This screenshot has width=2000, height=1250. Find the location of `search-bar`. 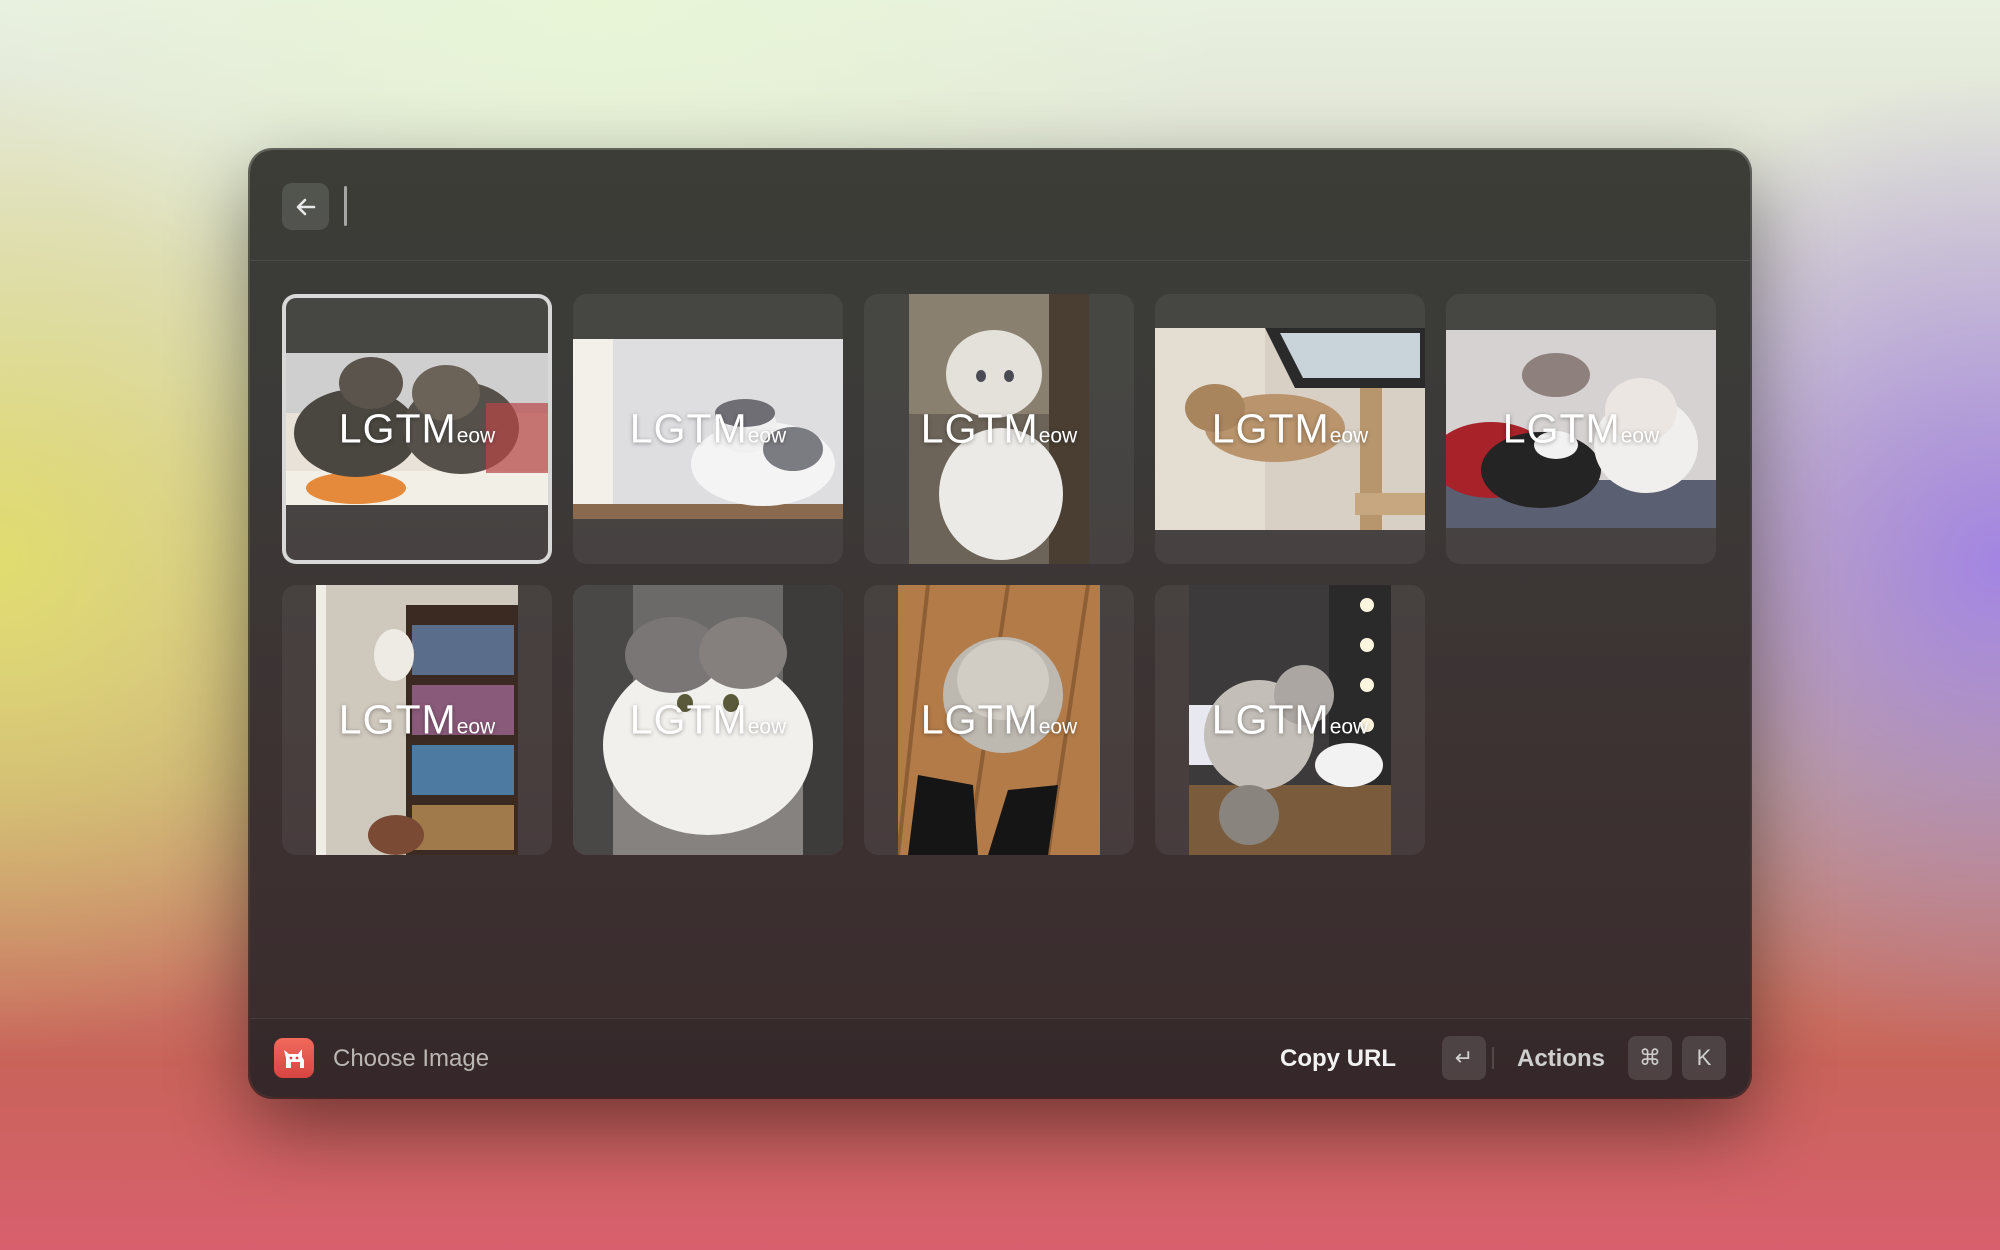

search-bar is located at coordinates (1000, 205).